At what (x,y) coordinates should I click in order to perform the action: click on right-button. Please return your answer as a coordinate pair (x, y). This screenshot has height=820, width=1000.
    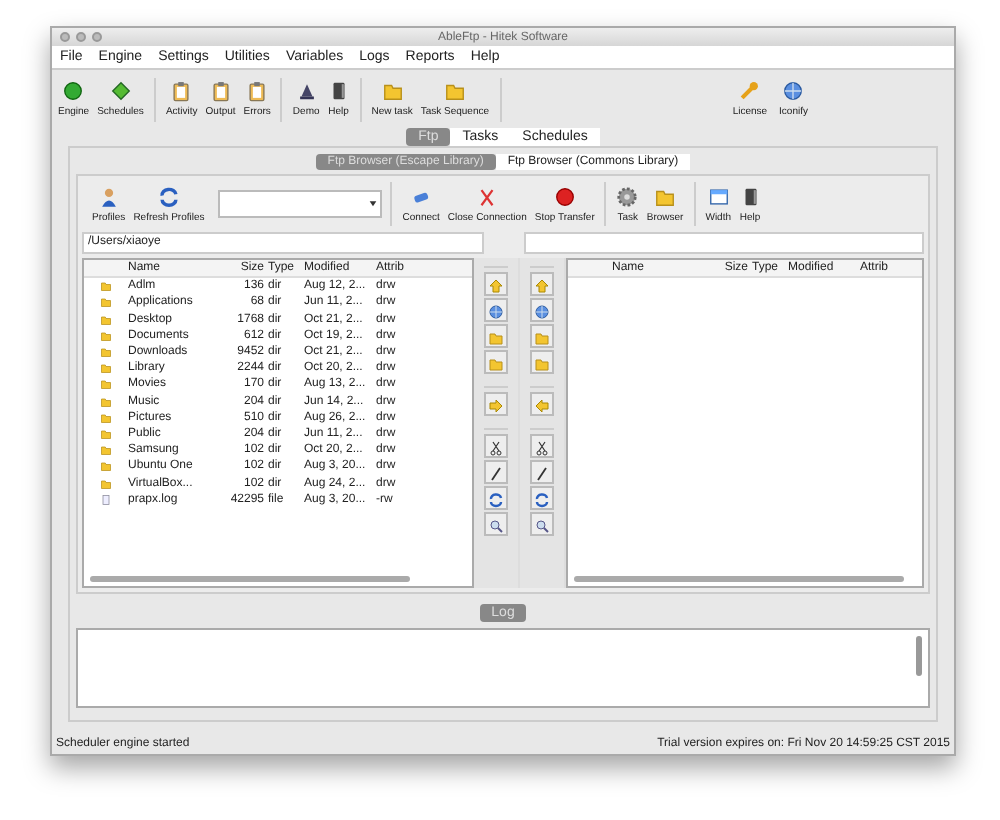
    Looking at the image, I should click on (496, 404).